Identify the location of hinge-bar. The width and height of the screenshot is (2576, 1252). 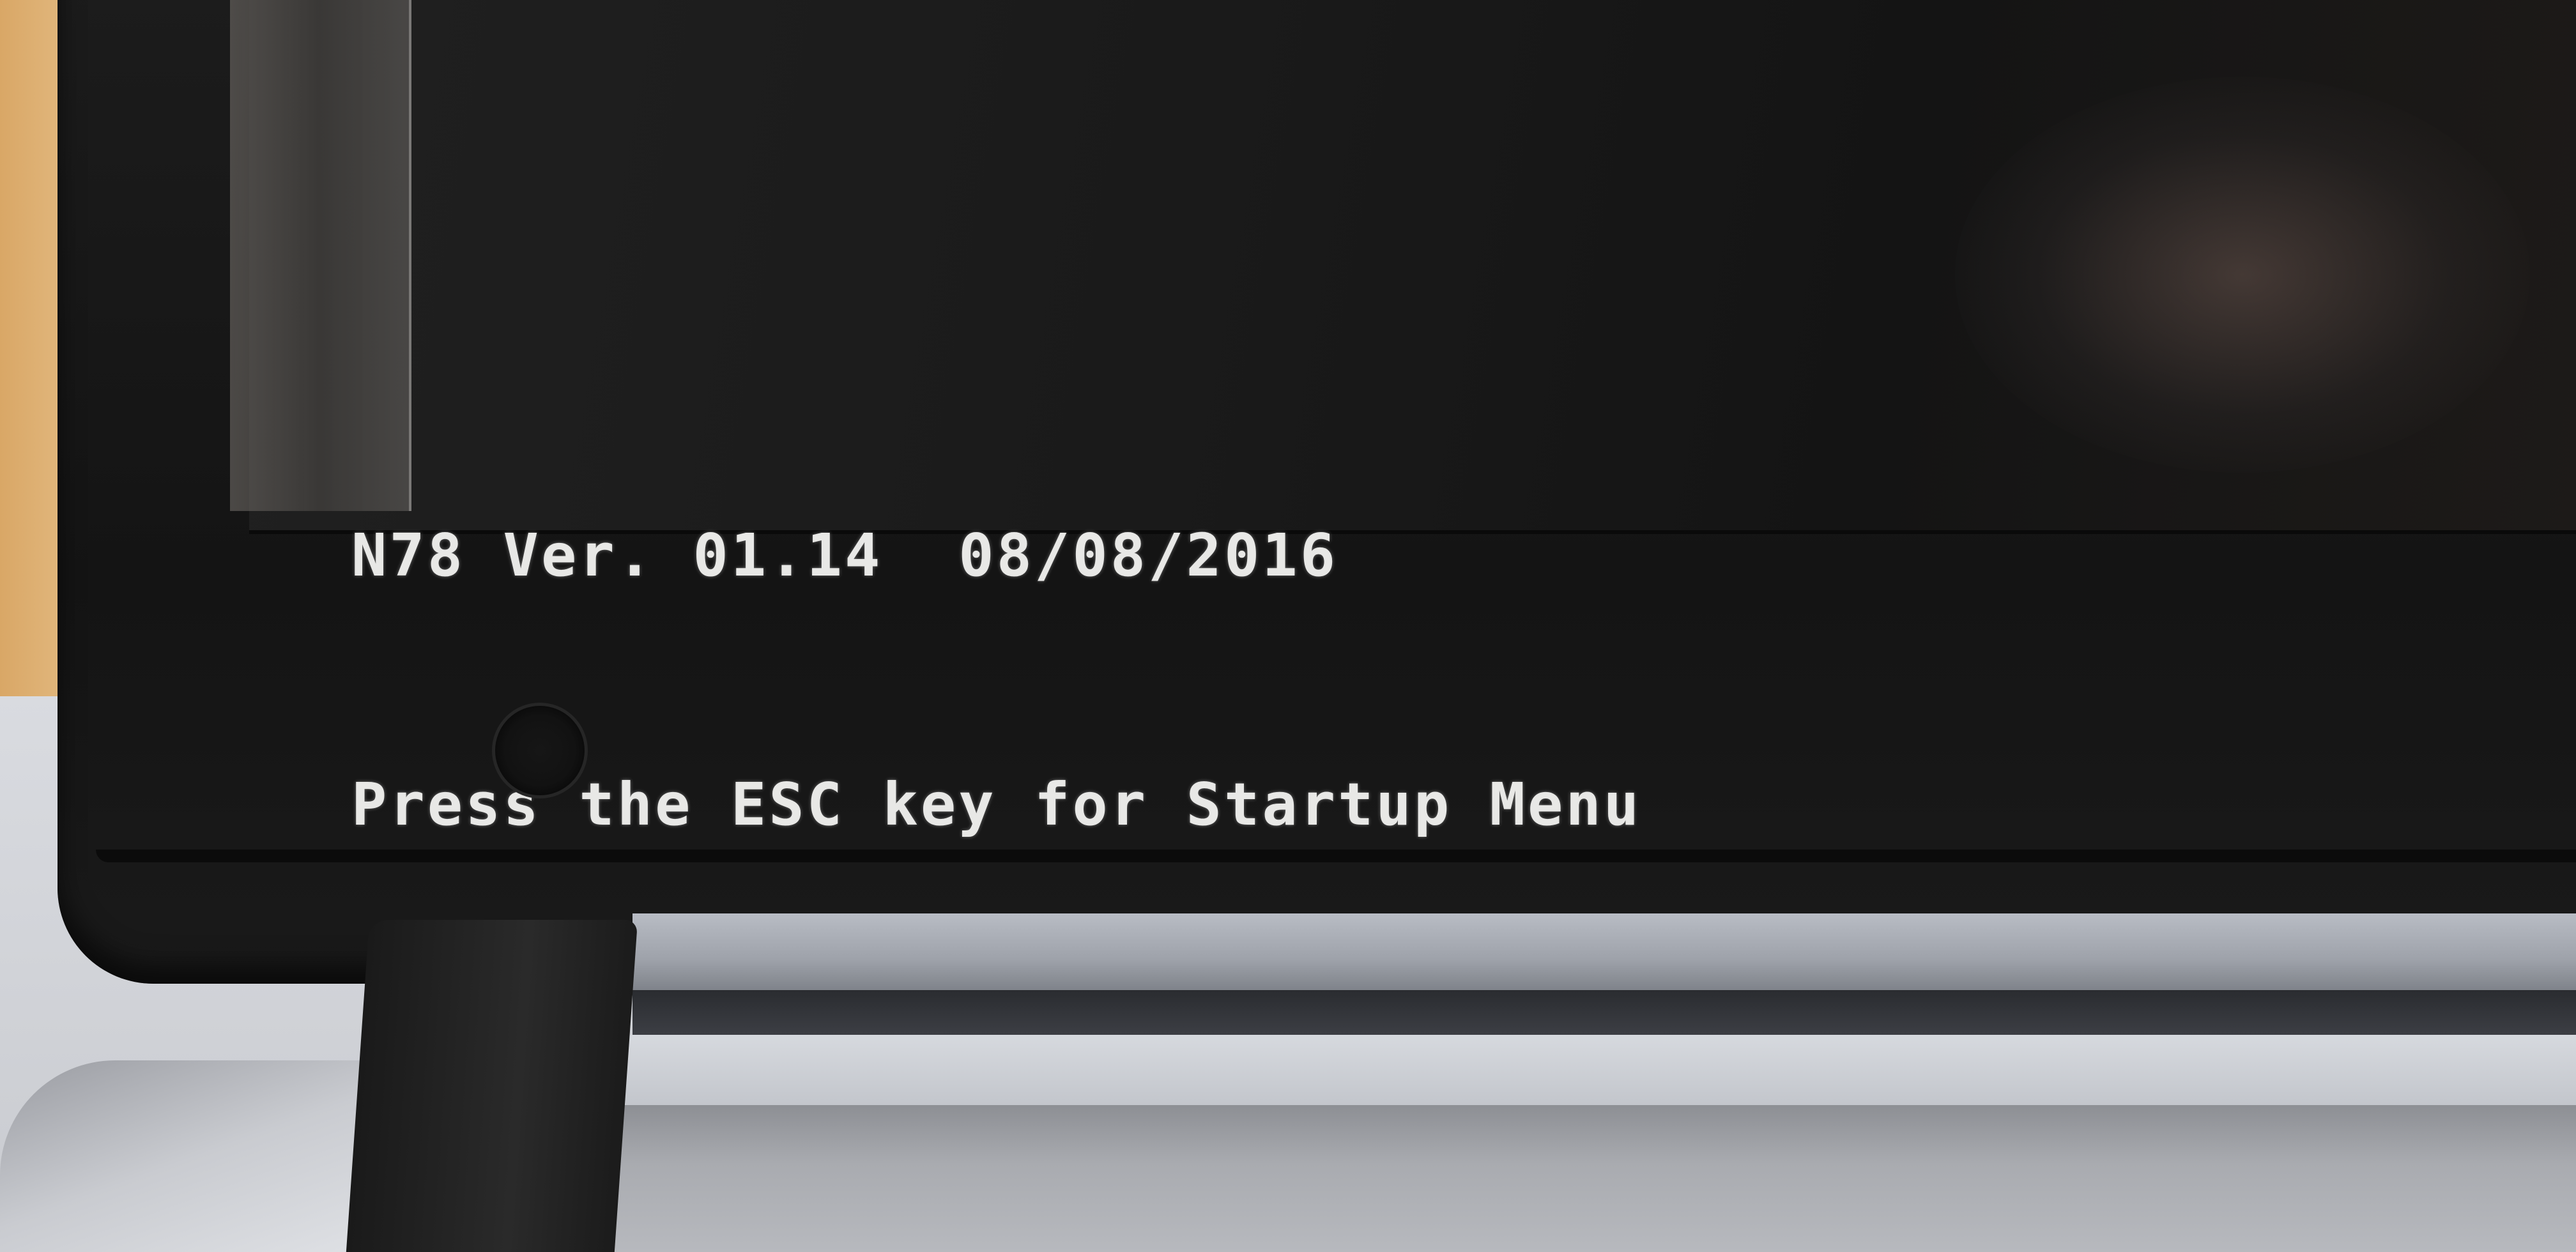
(1604, 951).